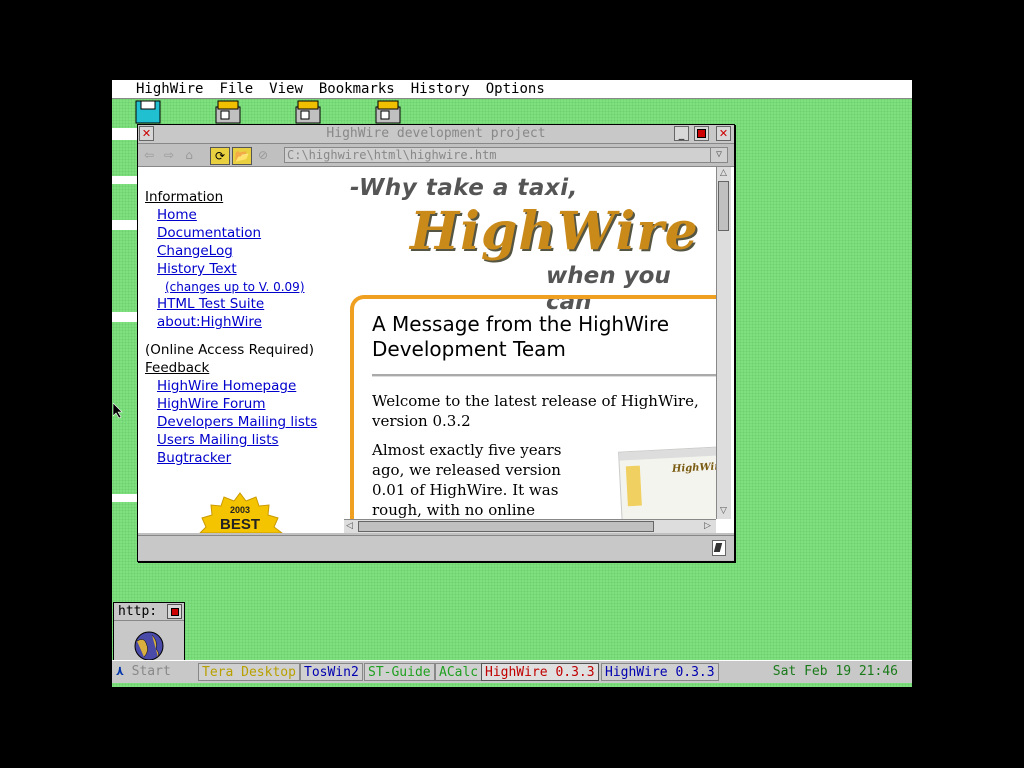 Image resolution: width=1024 pixels, height=768 pixels. Describe the element at coordinates (209, 233) in the screenshot. I see `nav-link-documentation: Documentation` at that location.